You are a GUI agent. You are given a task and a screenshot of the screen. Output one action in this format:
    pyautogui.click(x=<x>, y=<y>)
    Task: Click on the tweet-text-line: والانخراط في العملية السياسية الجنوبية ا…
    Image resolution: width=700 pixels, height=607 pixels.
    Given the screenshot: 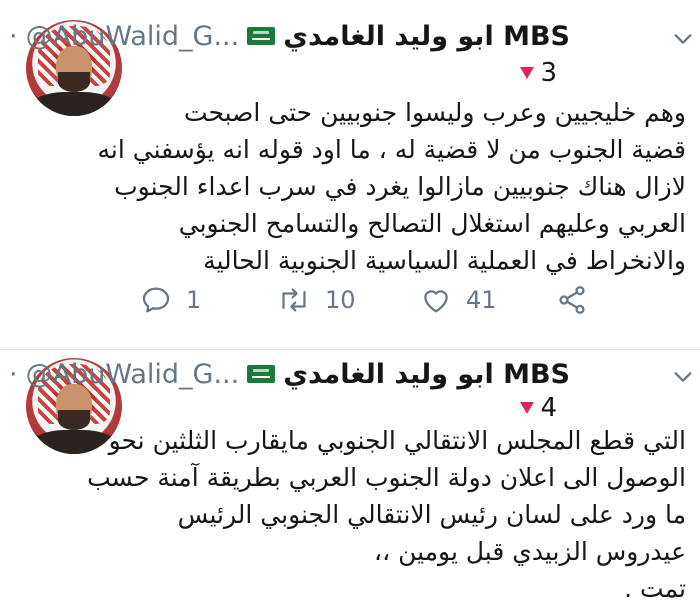 What is the action you would take?
    pyautogui.click(x=444, y=260)
    